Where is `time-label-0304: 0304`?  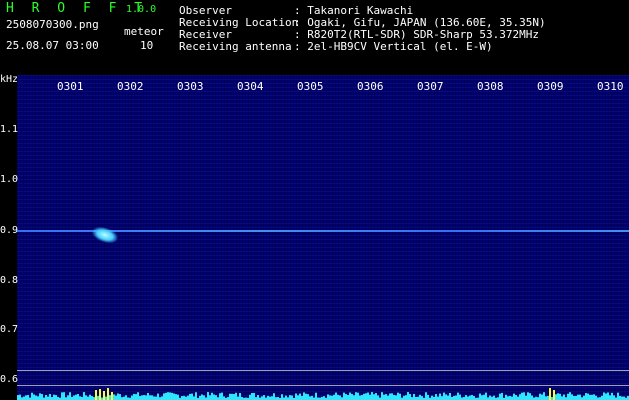
time-label-0304: 0304 is located at coordinates (250, 86).